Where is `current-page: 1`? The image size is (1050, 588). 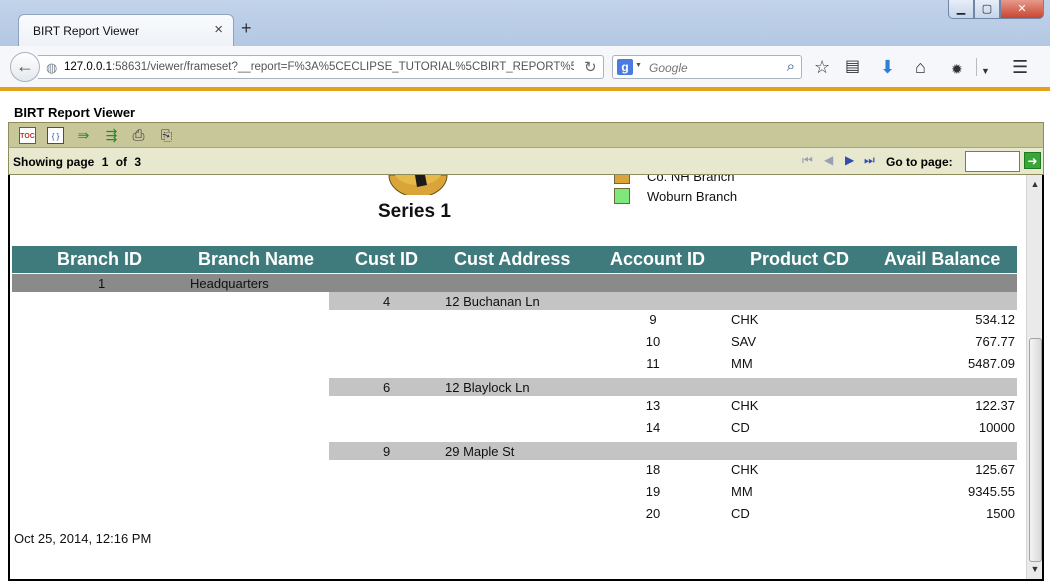 current-page: 1 is located at coordinates (105, 162).